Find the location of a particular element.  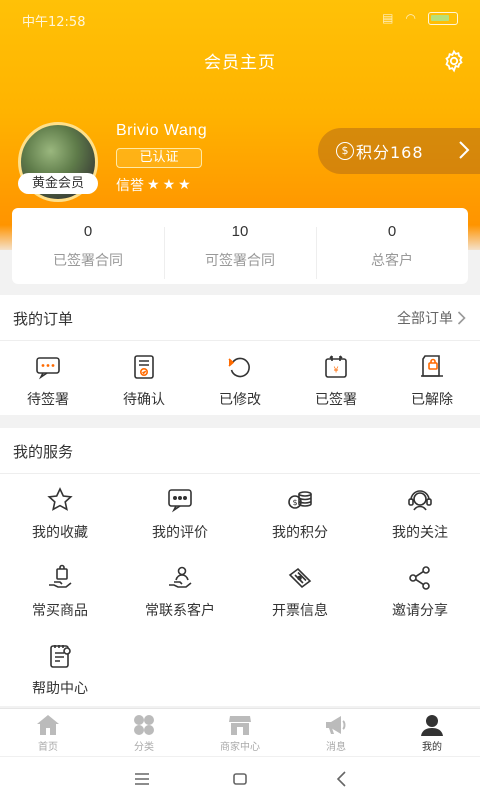

service-label: 帮助中心 is located at coordinates (60, 689).